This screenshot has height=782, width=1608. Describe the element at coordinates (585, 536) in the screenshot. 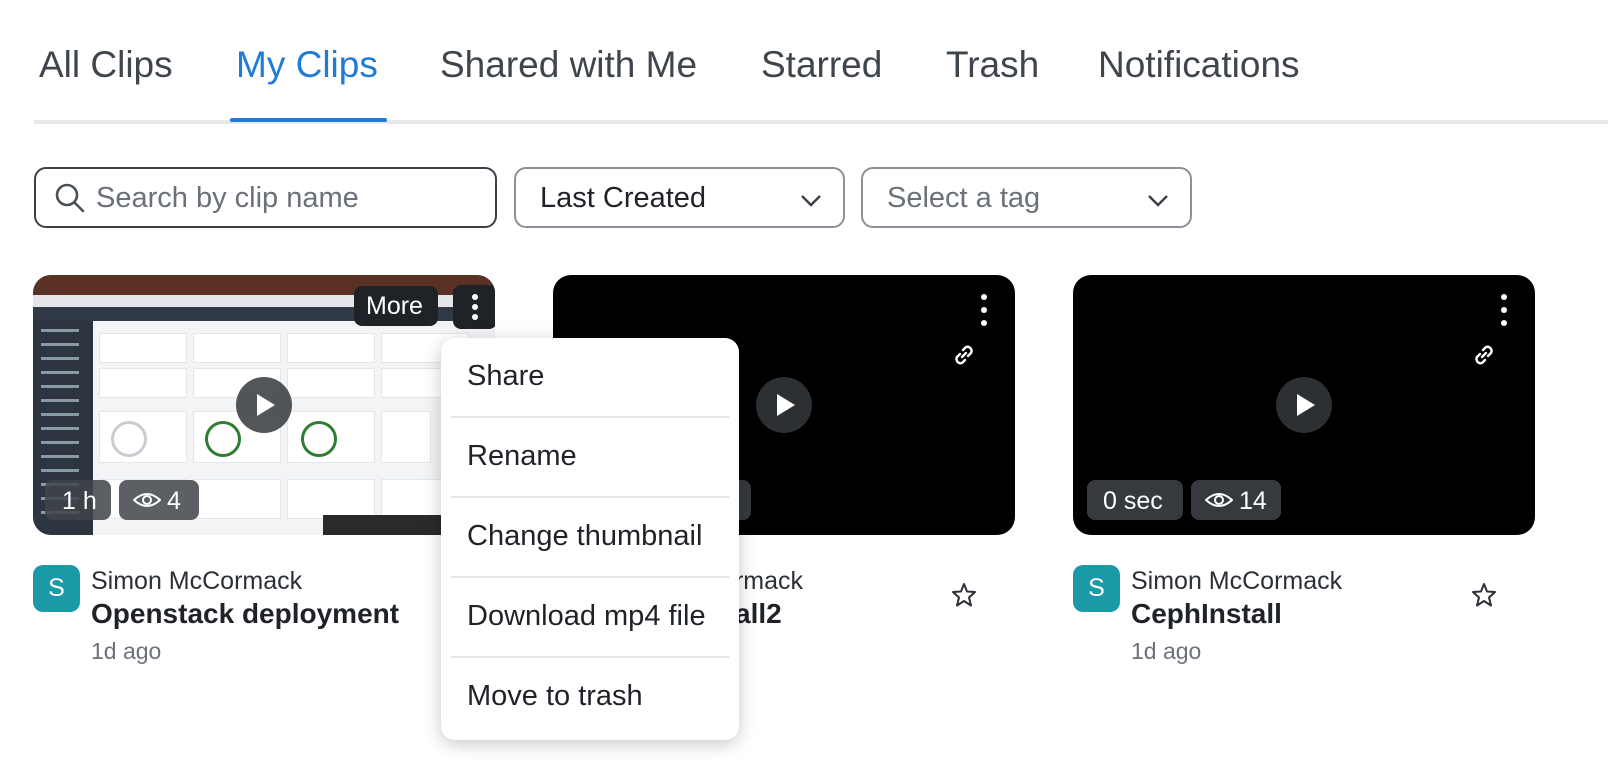

I see `menu-item-label: Change thumbnail` at that location.